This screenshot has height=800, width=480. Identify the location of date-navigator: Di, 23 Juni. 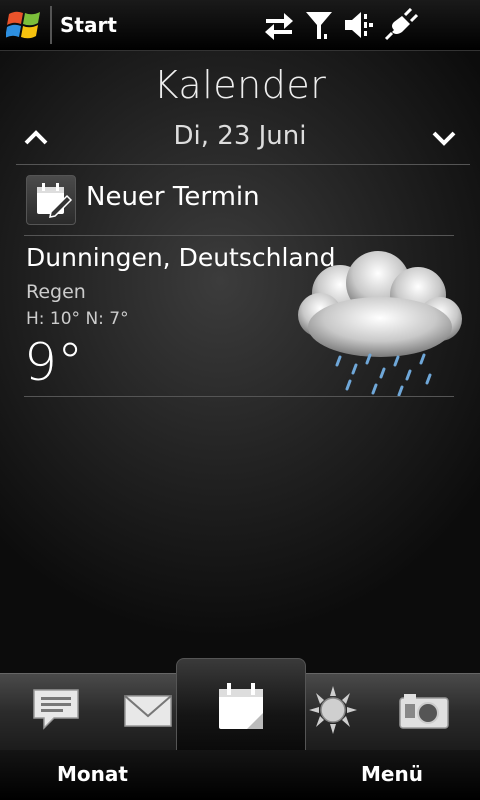
(240, 139).